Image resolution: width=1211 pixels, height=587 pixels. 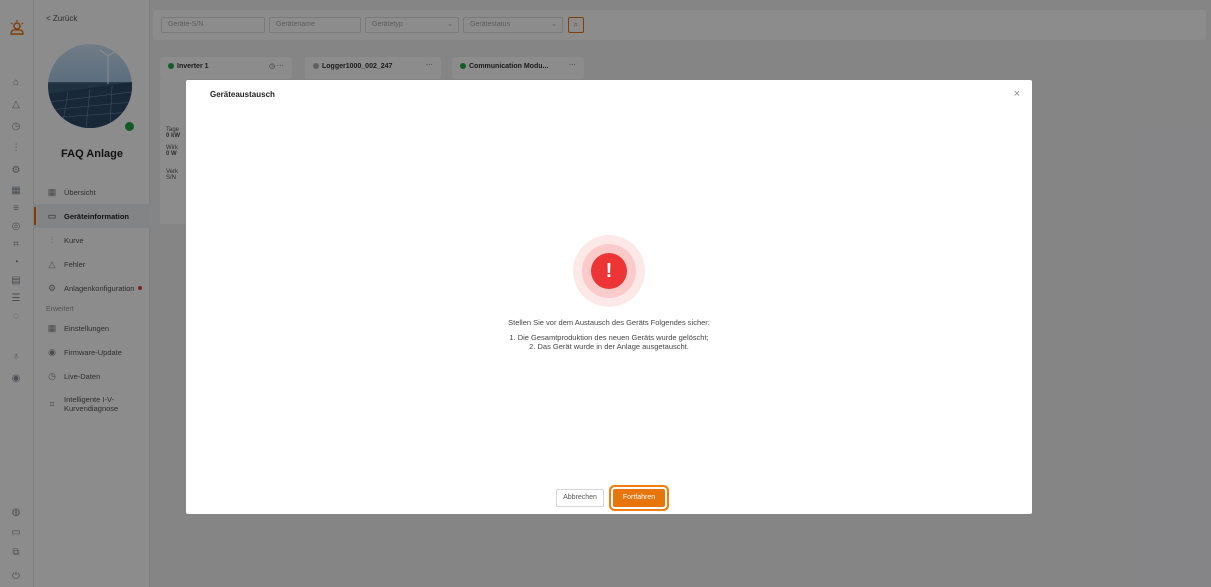 What do you see at coordinates (639, 498) in the screenshot?
I see `continue-button: Fortfahren` at bounding box center [639, 498].